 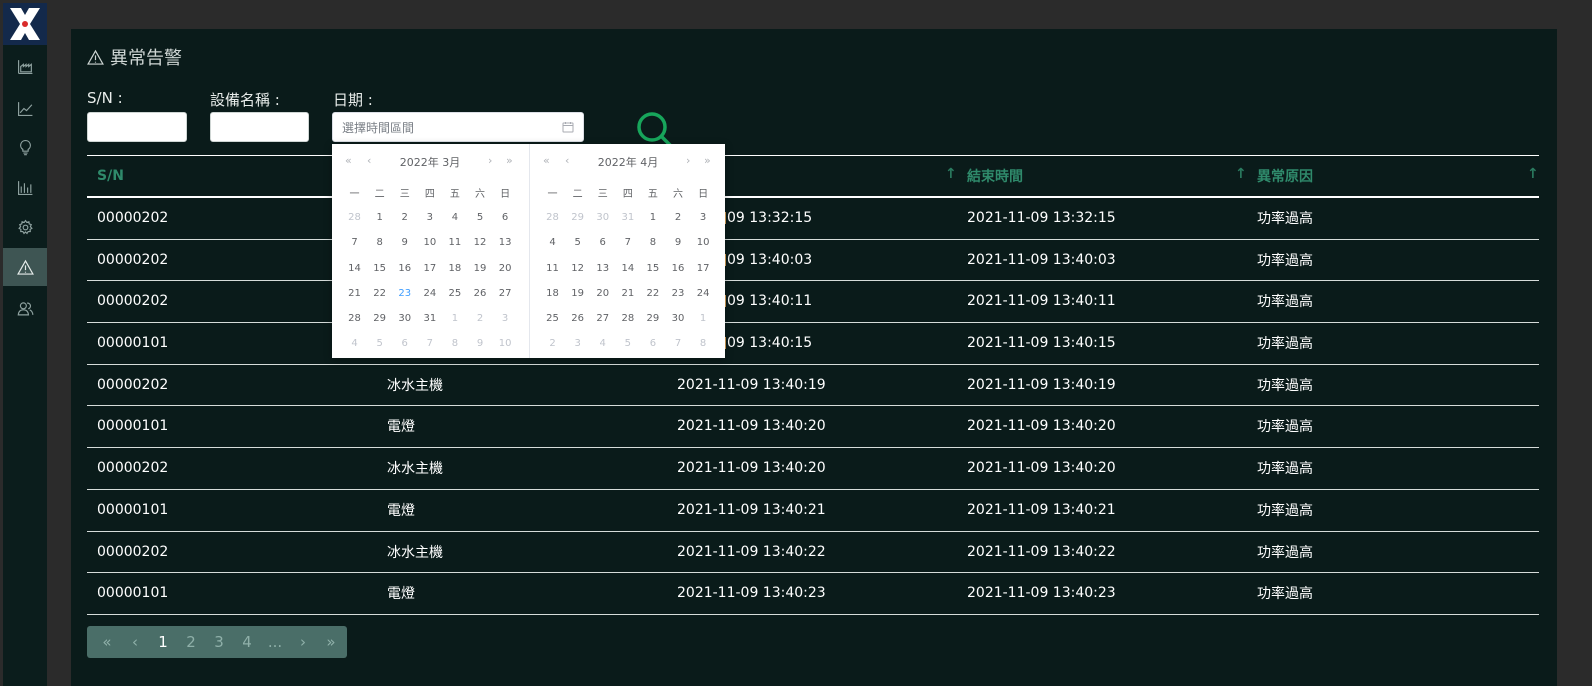 I want to click on day-cell: 14, so click(x=354, y=268).